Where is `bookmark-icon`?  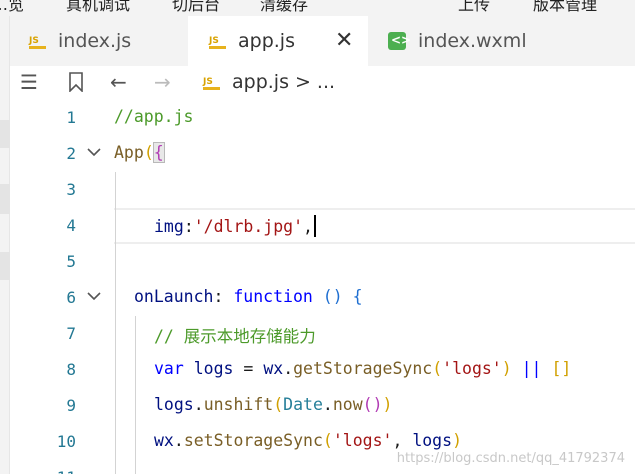 bookmark-icon is located at coordinates (76, 82).